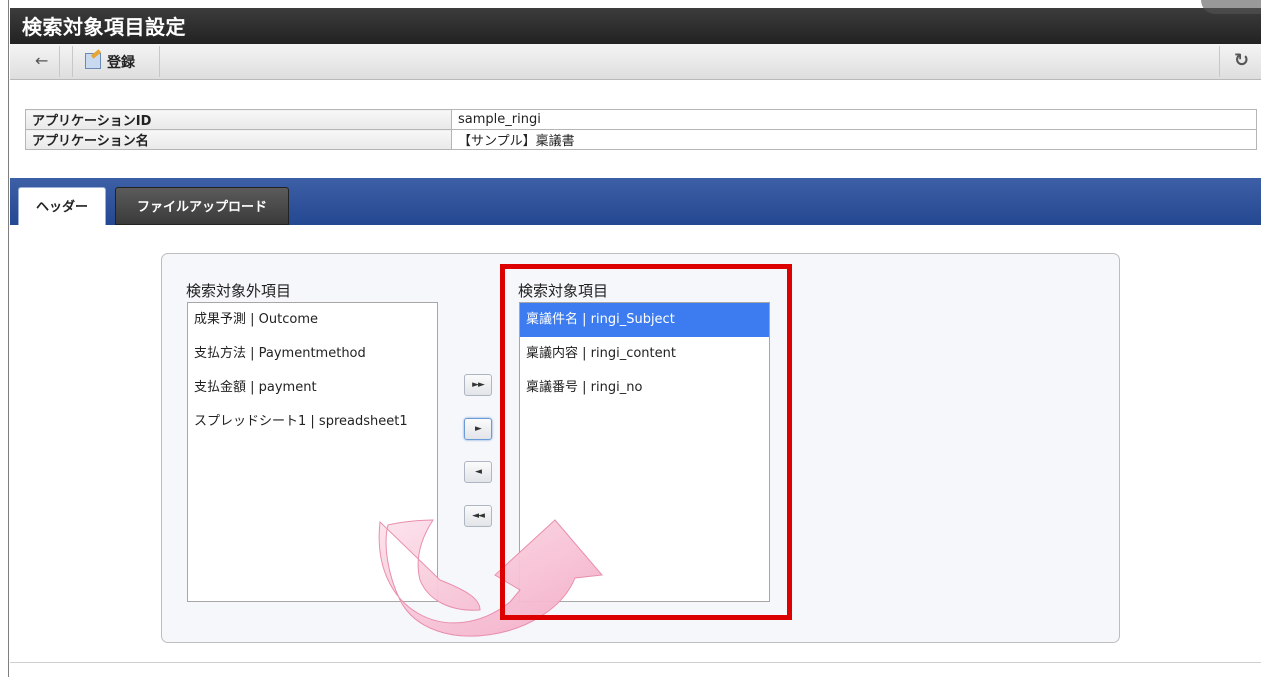  What do you see at coordinates (478, 516) in the screenshot?
I see `remove-all-button: ◄◄` at bounding box center [478, 516].